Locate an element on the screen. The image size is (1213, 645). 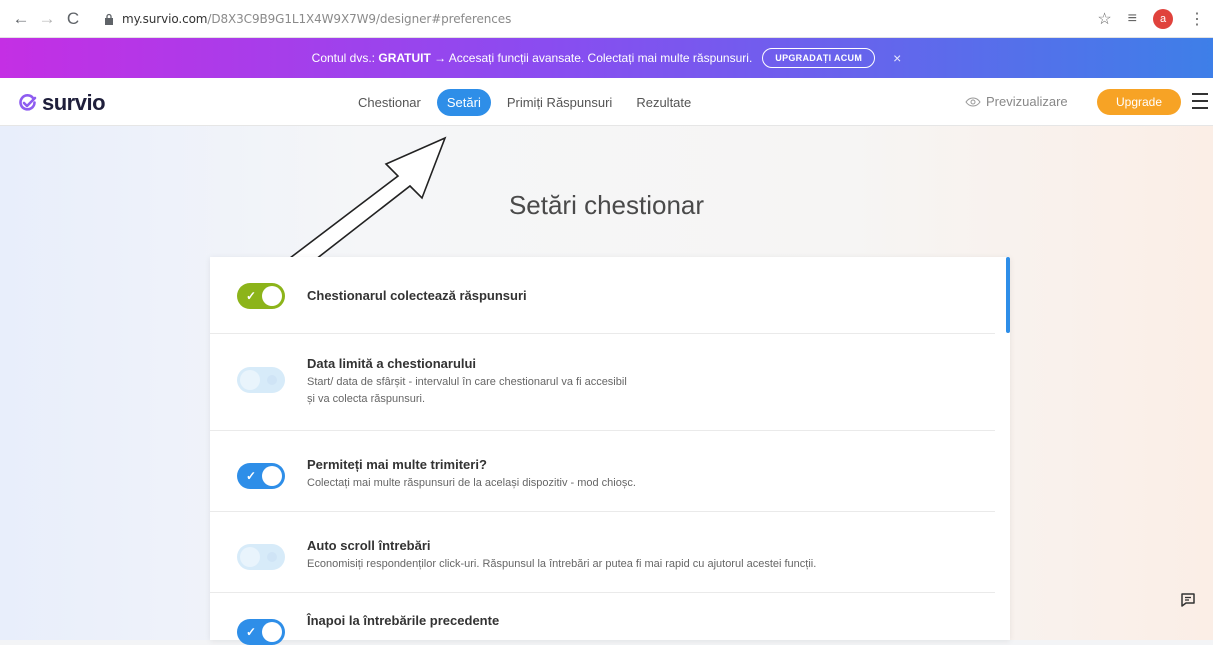
logo-text: survio is located at coordinates (74, 102).